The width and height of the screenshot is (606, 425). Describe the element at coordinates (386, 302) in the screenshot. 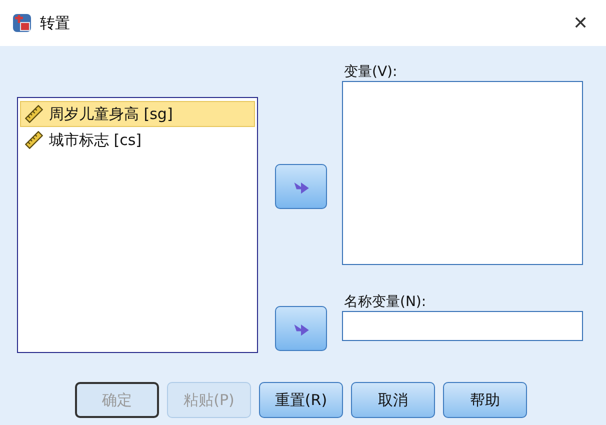

I see `name-variable-label: 名称变量(N):` at that location.